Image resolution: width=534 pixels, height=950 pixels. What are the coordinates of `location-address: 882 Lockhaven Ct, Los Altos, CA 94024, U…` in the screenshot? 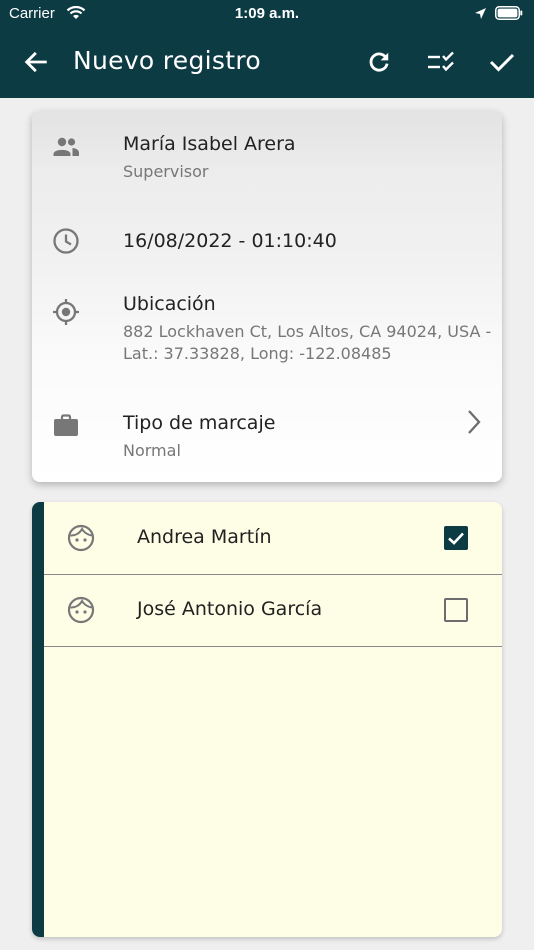 It's located at (307, 331).